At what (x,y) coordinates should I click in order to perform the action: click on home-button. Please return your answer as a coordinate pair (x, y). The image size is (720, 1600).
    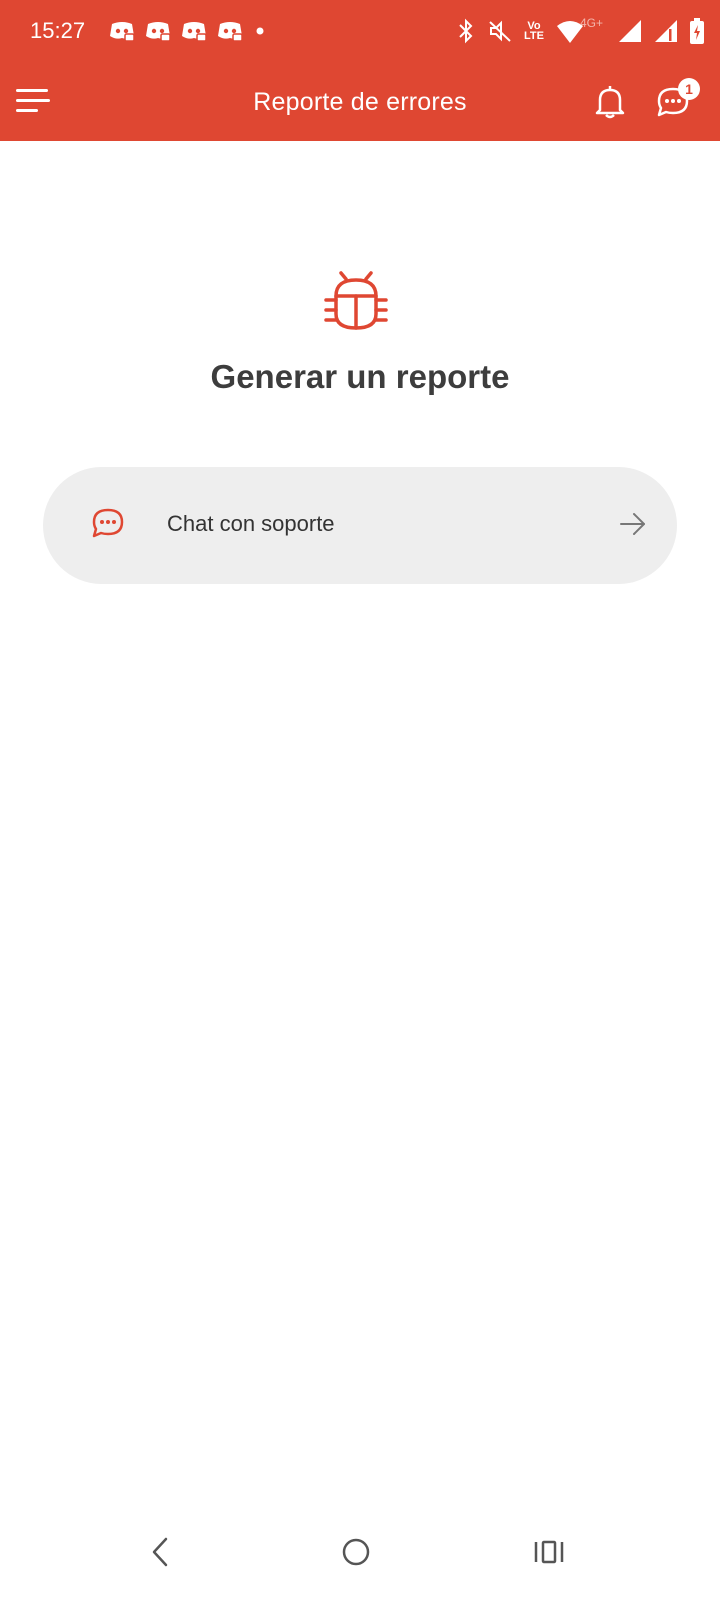
    Looking at the image, I should click on (356, 1554).